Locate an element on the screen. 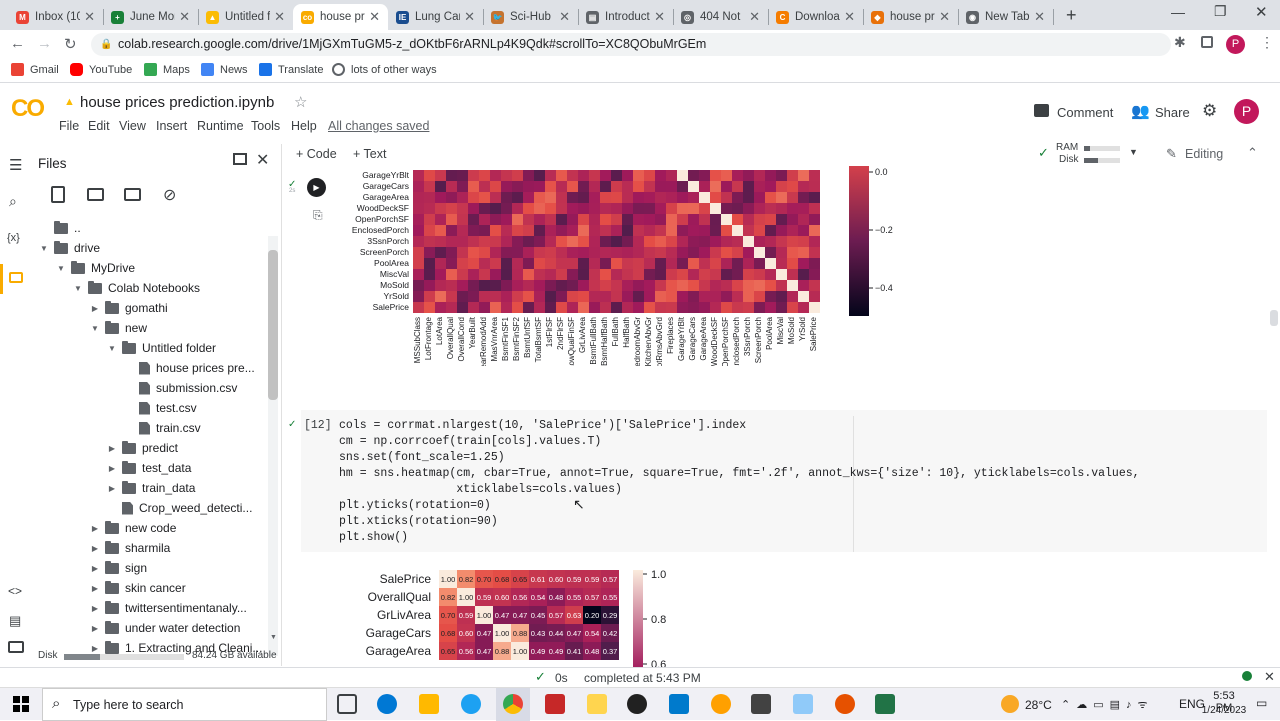 This screenshot has height=721, width=1280. bookmark-youtube: YouTube is located at coordinates (101, 69).